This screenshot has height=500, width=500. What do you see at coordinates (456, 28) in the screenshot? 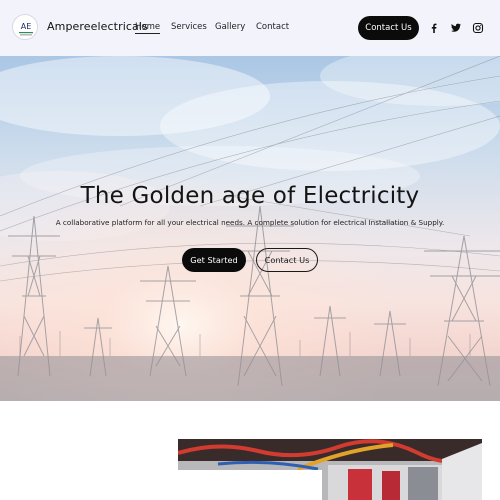
I see `twitter-icon` at bounding box center [456, 28].